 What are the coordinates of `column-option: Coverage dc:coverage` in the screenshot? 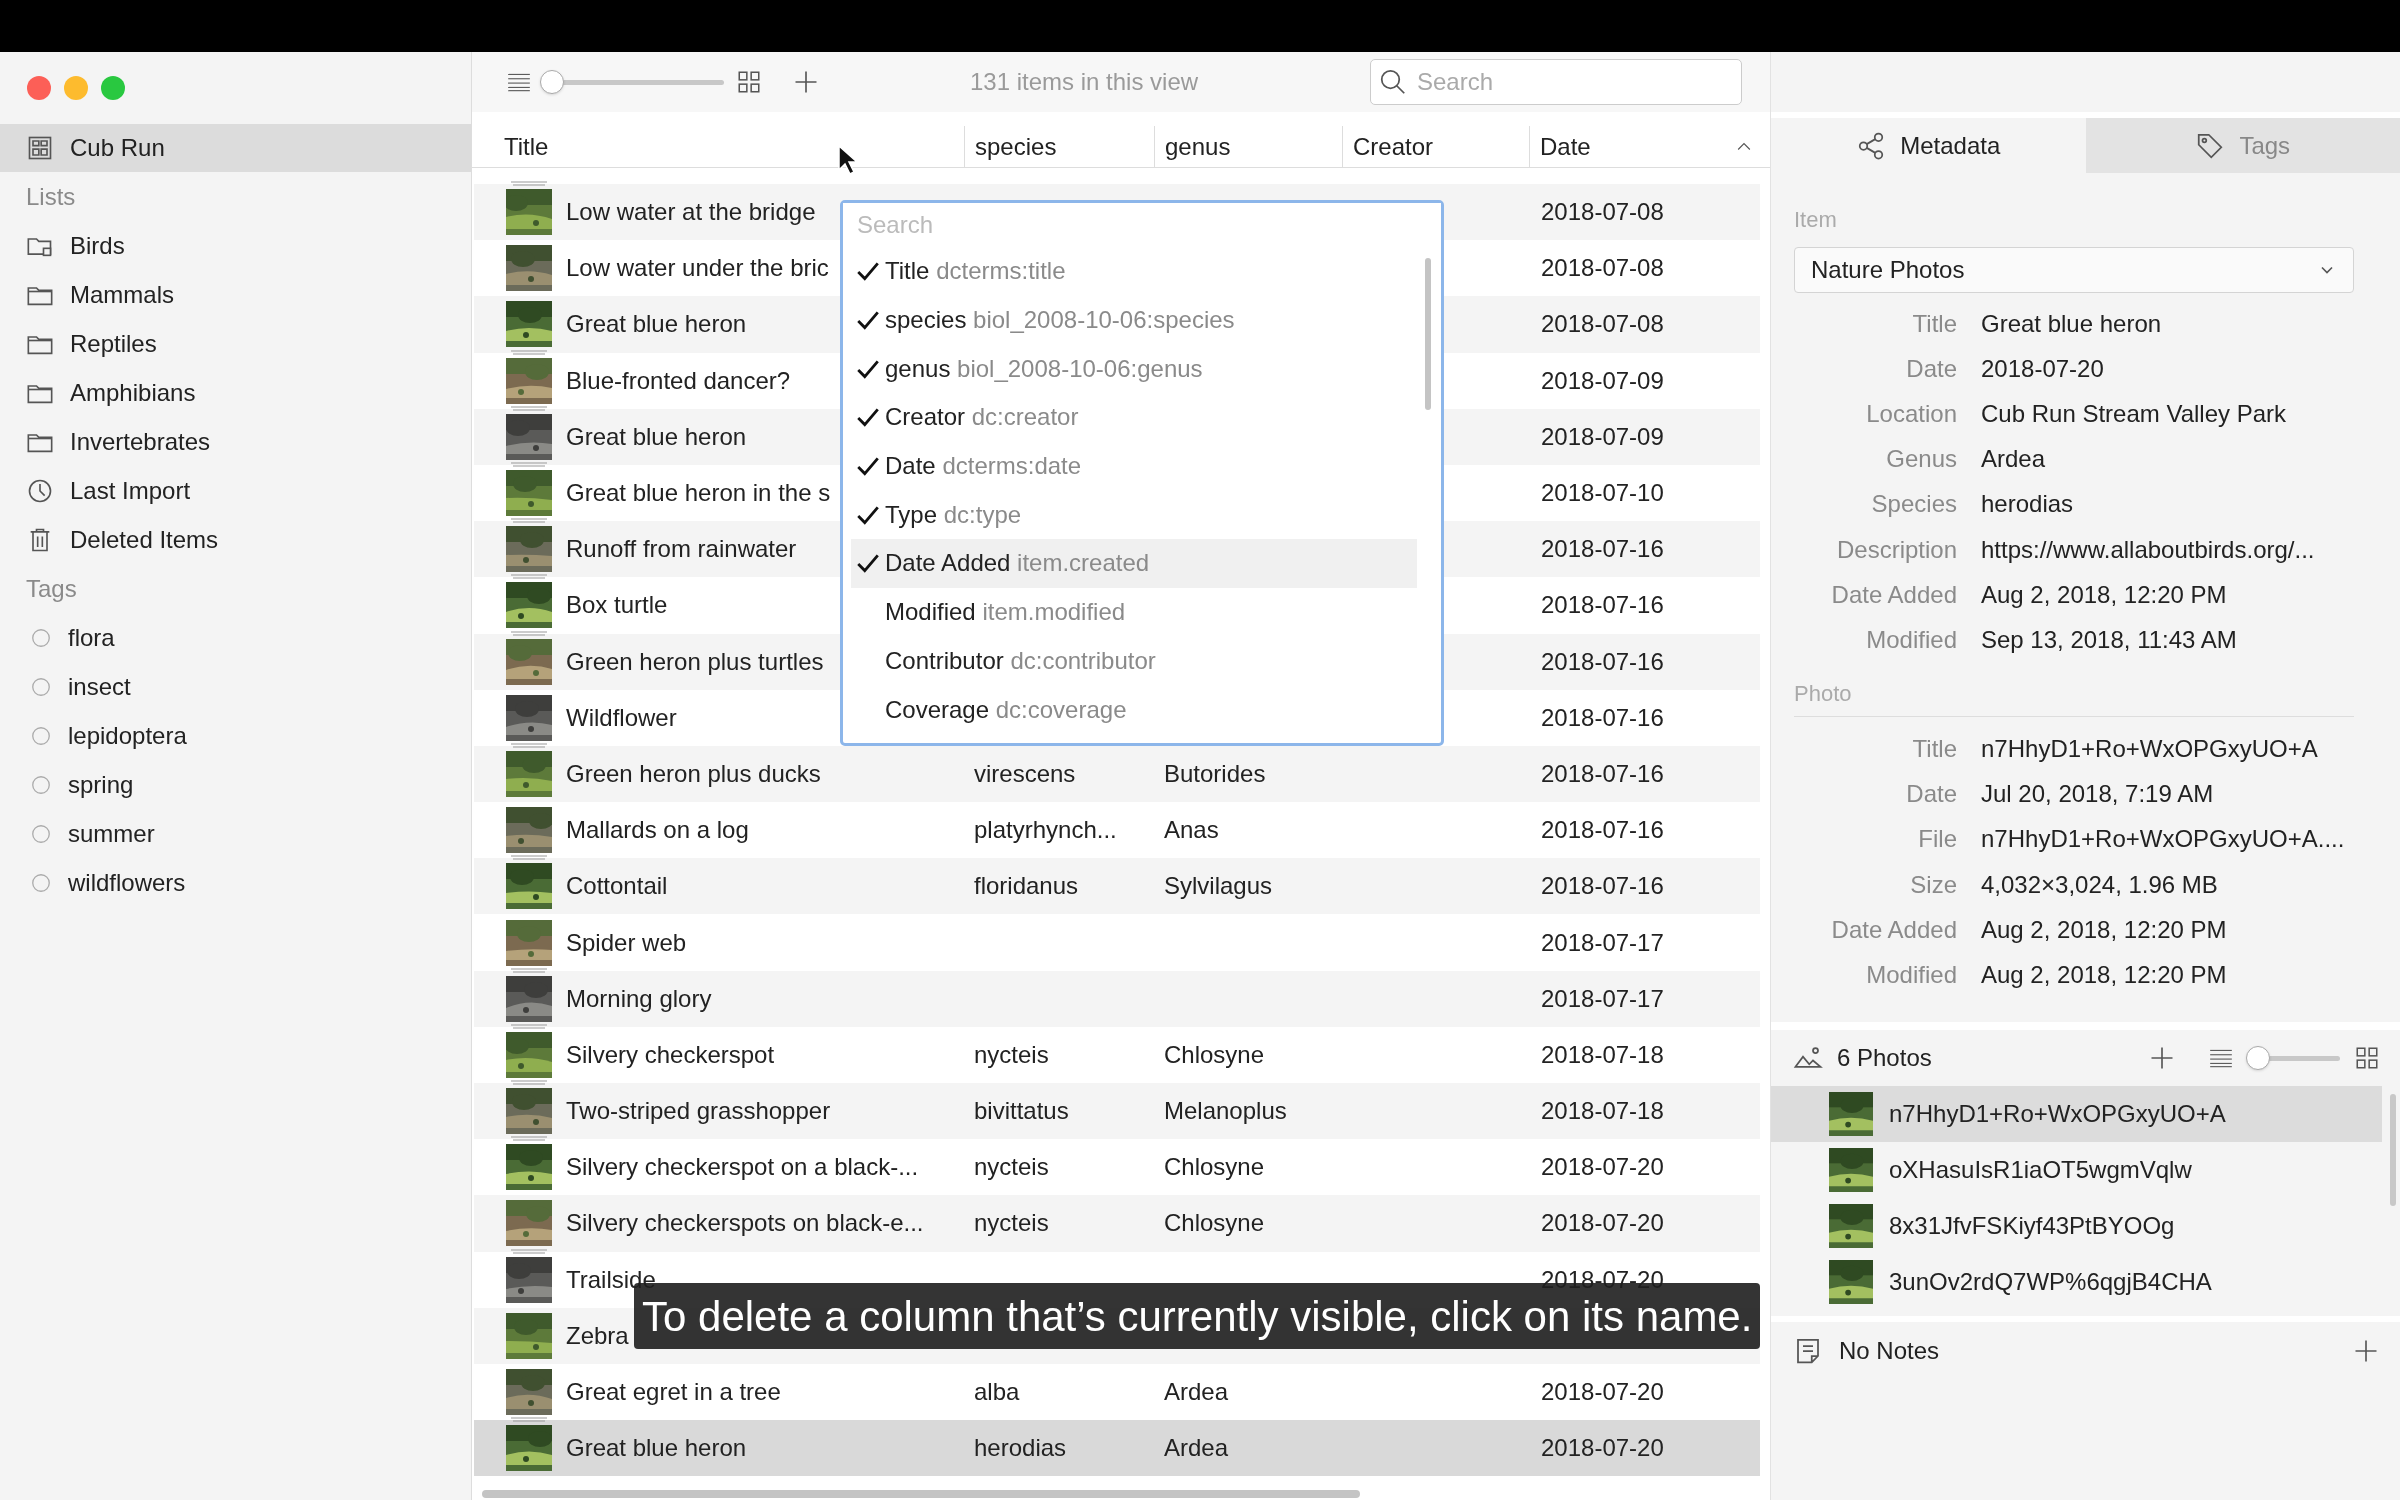 It's located at (1006, 709).